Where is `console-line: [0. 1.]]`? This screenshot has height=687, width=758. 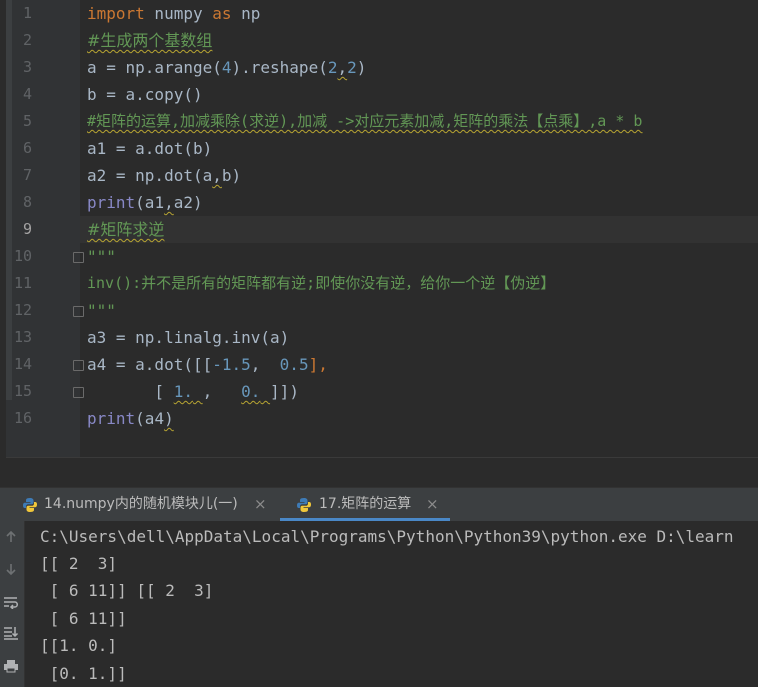
console-line: [0. 1.]] is located at coordinates (83, 673).